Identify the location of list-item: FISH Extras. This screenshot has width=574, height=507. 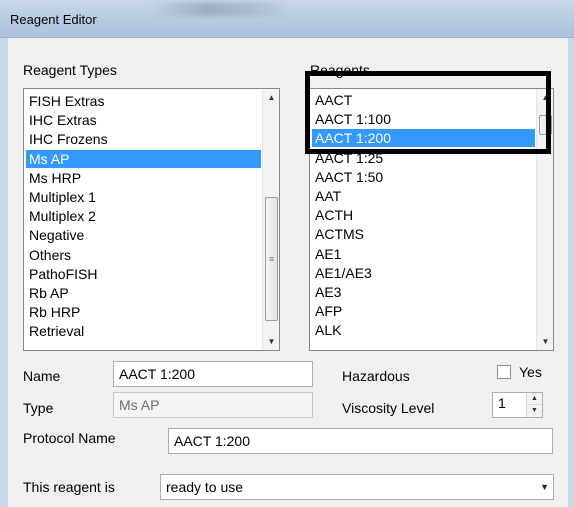
(143, 101).